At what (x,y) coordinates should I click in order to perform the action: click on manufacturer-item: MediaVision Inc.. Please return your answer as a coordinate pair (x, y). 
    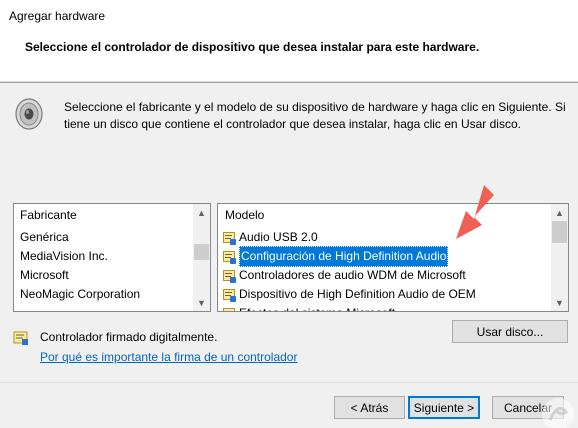
    Looking at the image, I should click on (103, 256).